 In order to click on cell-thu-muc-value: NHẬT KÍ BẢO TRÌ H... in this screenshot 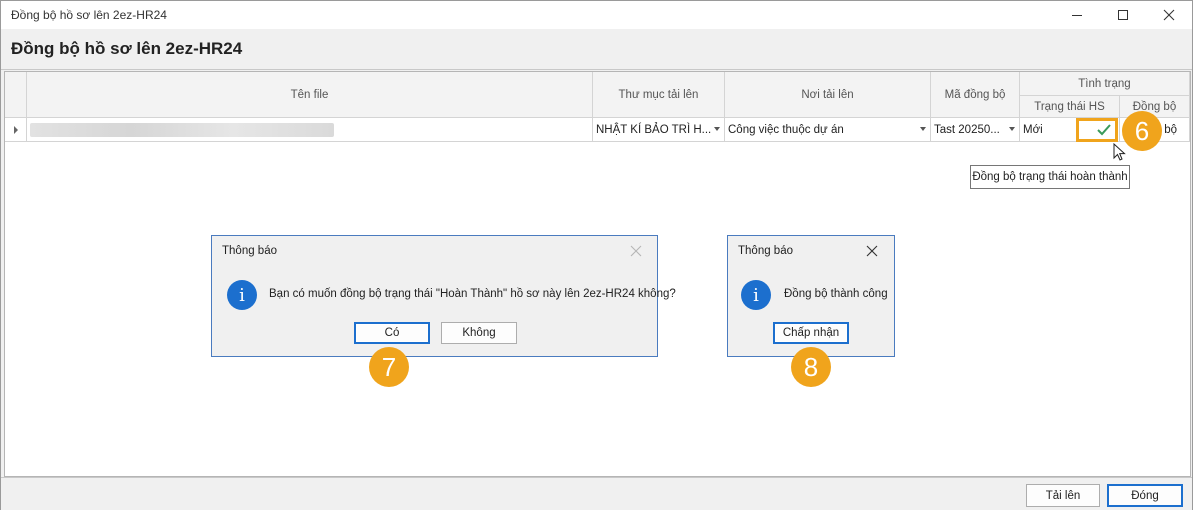, I will do `click(654, 129)`.